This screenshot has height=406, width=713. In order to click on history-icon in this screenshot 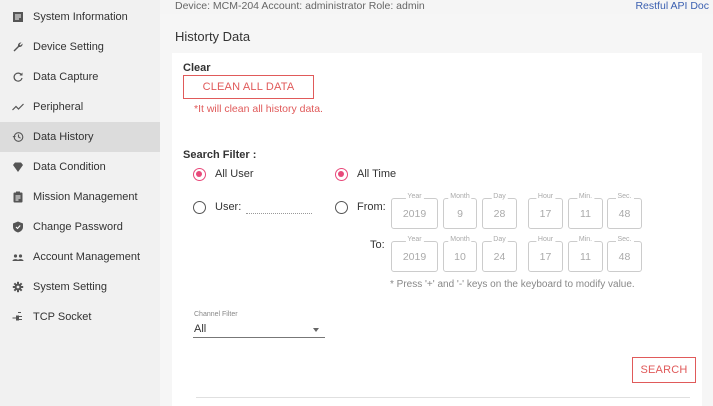, I will do `click(18, 137)`.